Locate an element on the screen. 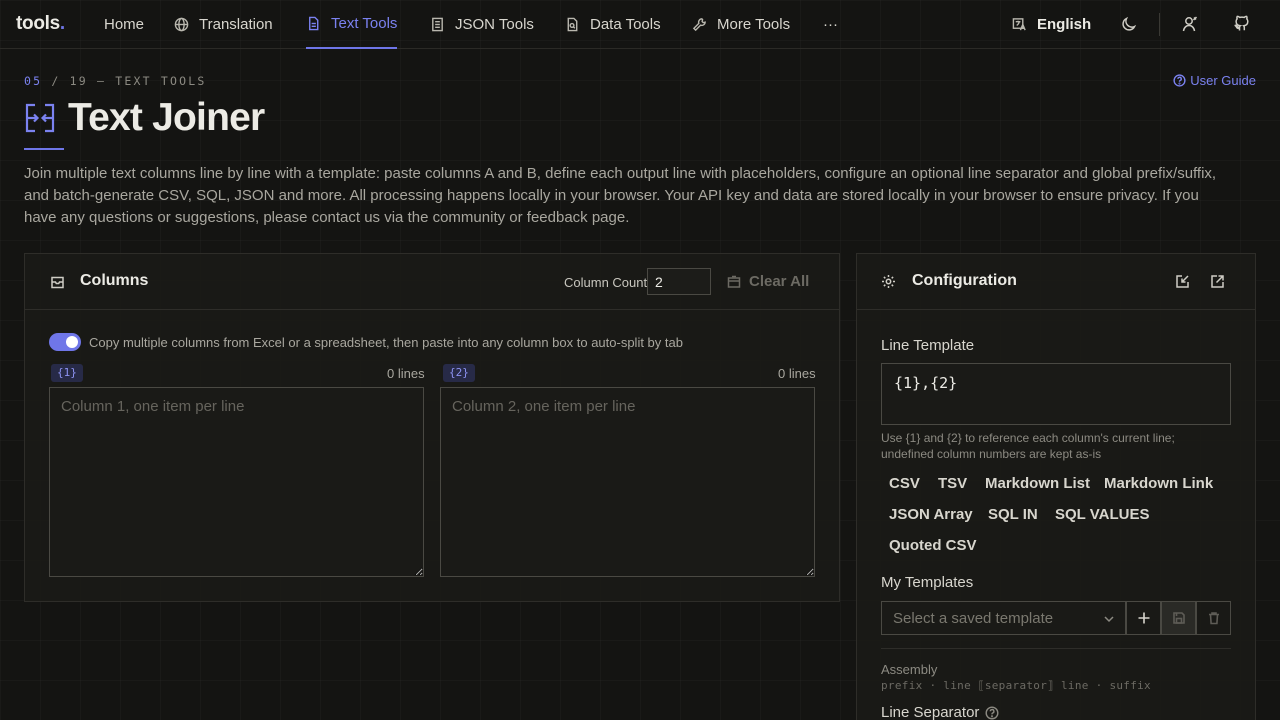 Image resolution: width=1280 pixels, height=720 pixels. user-icon is located at coordinates (1190, 24).